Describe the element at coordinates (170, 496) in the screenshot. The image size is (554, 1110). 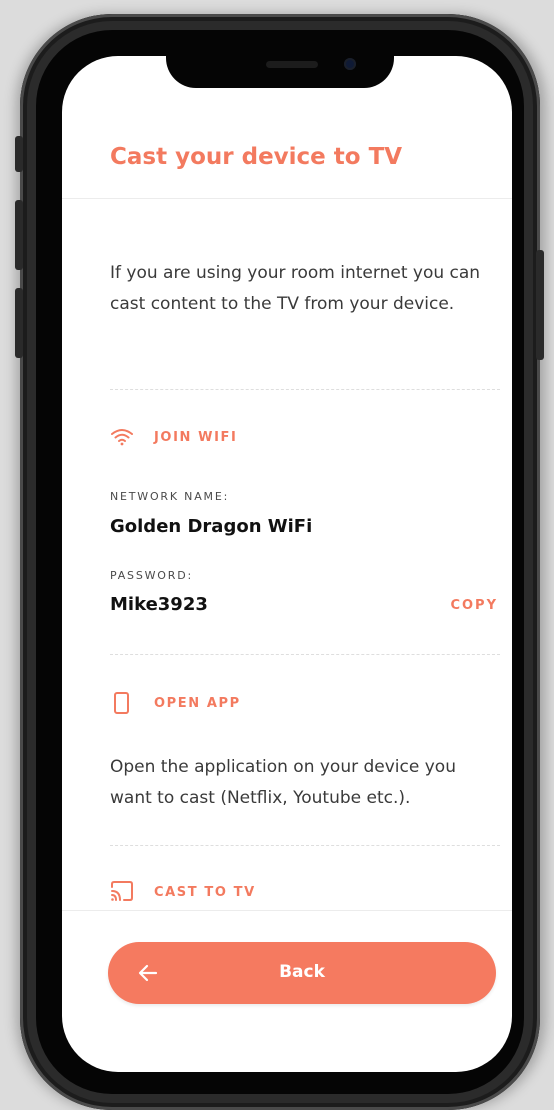
I see `network-name-label: NETWORK NAME:` at that location.